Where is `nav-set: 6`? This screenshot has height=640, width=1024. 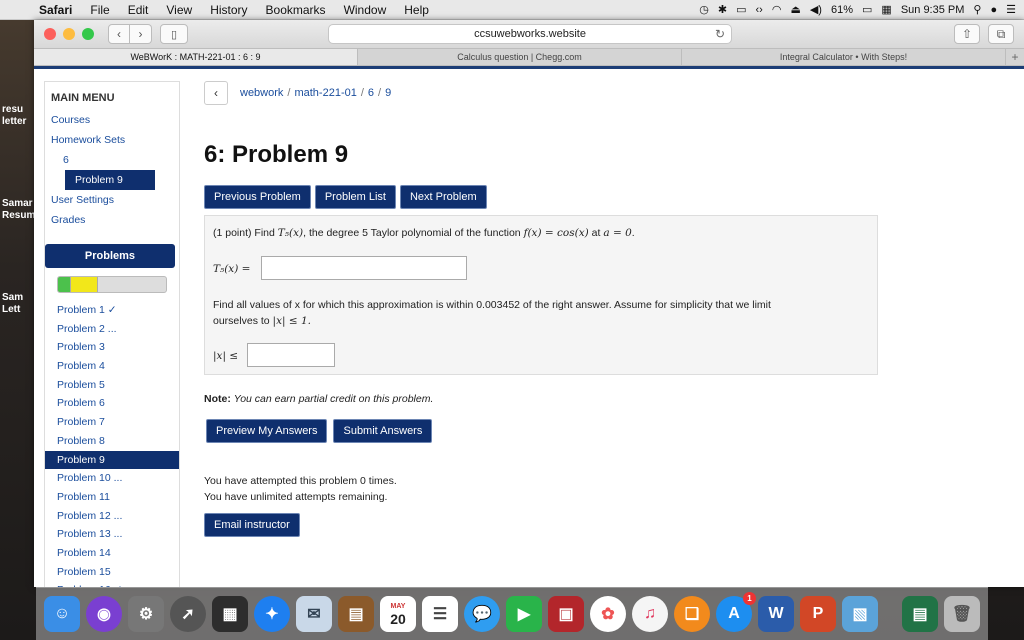 nav-set: 6 is located at coordinates (112, 160).